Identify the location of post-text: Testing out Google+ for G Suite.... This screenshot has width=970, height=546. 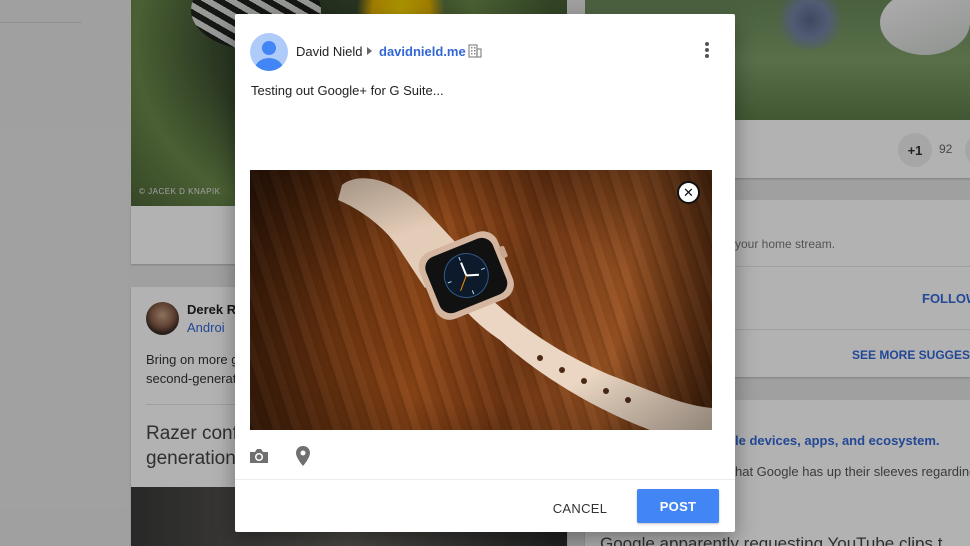
(347, 90).